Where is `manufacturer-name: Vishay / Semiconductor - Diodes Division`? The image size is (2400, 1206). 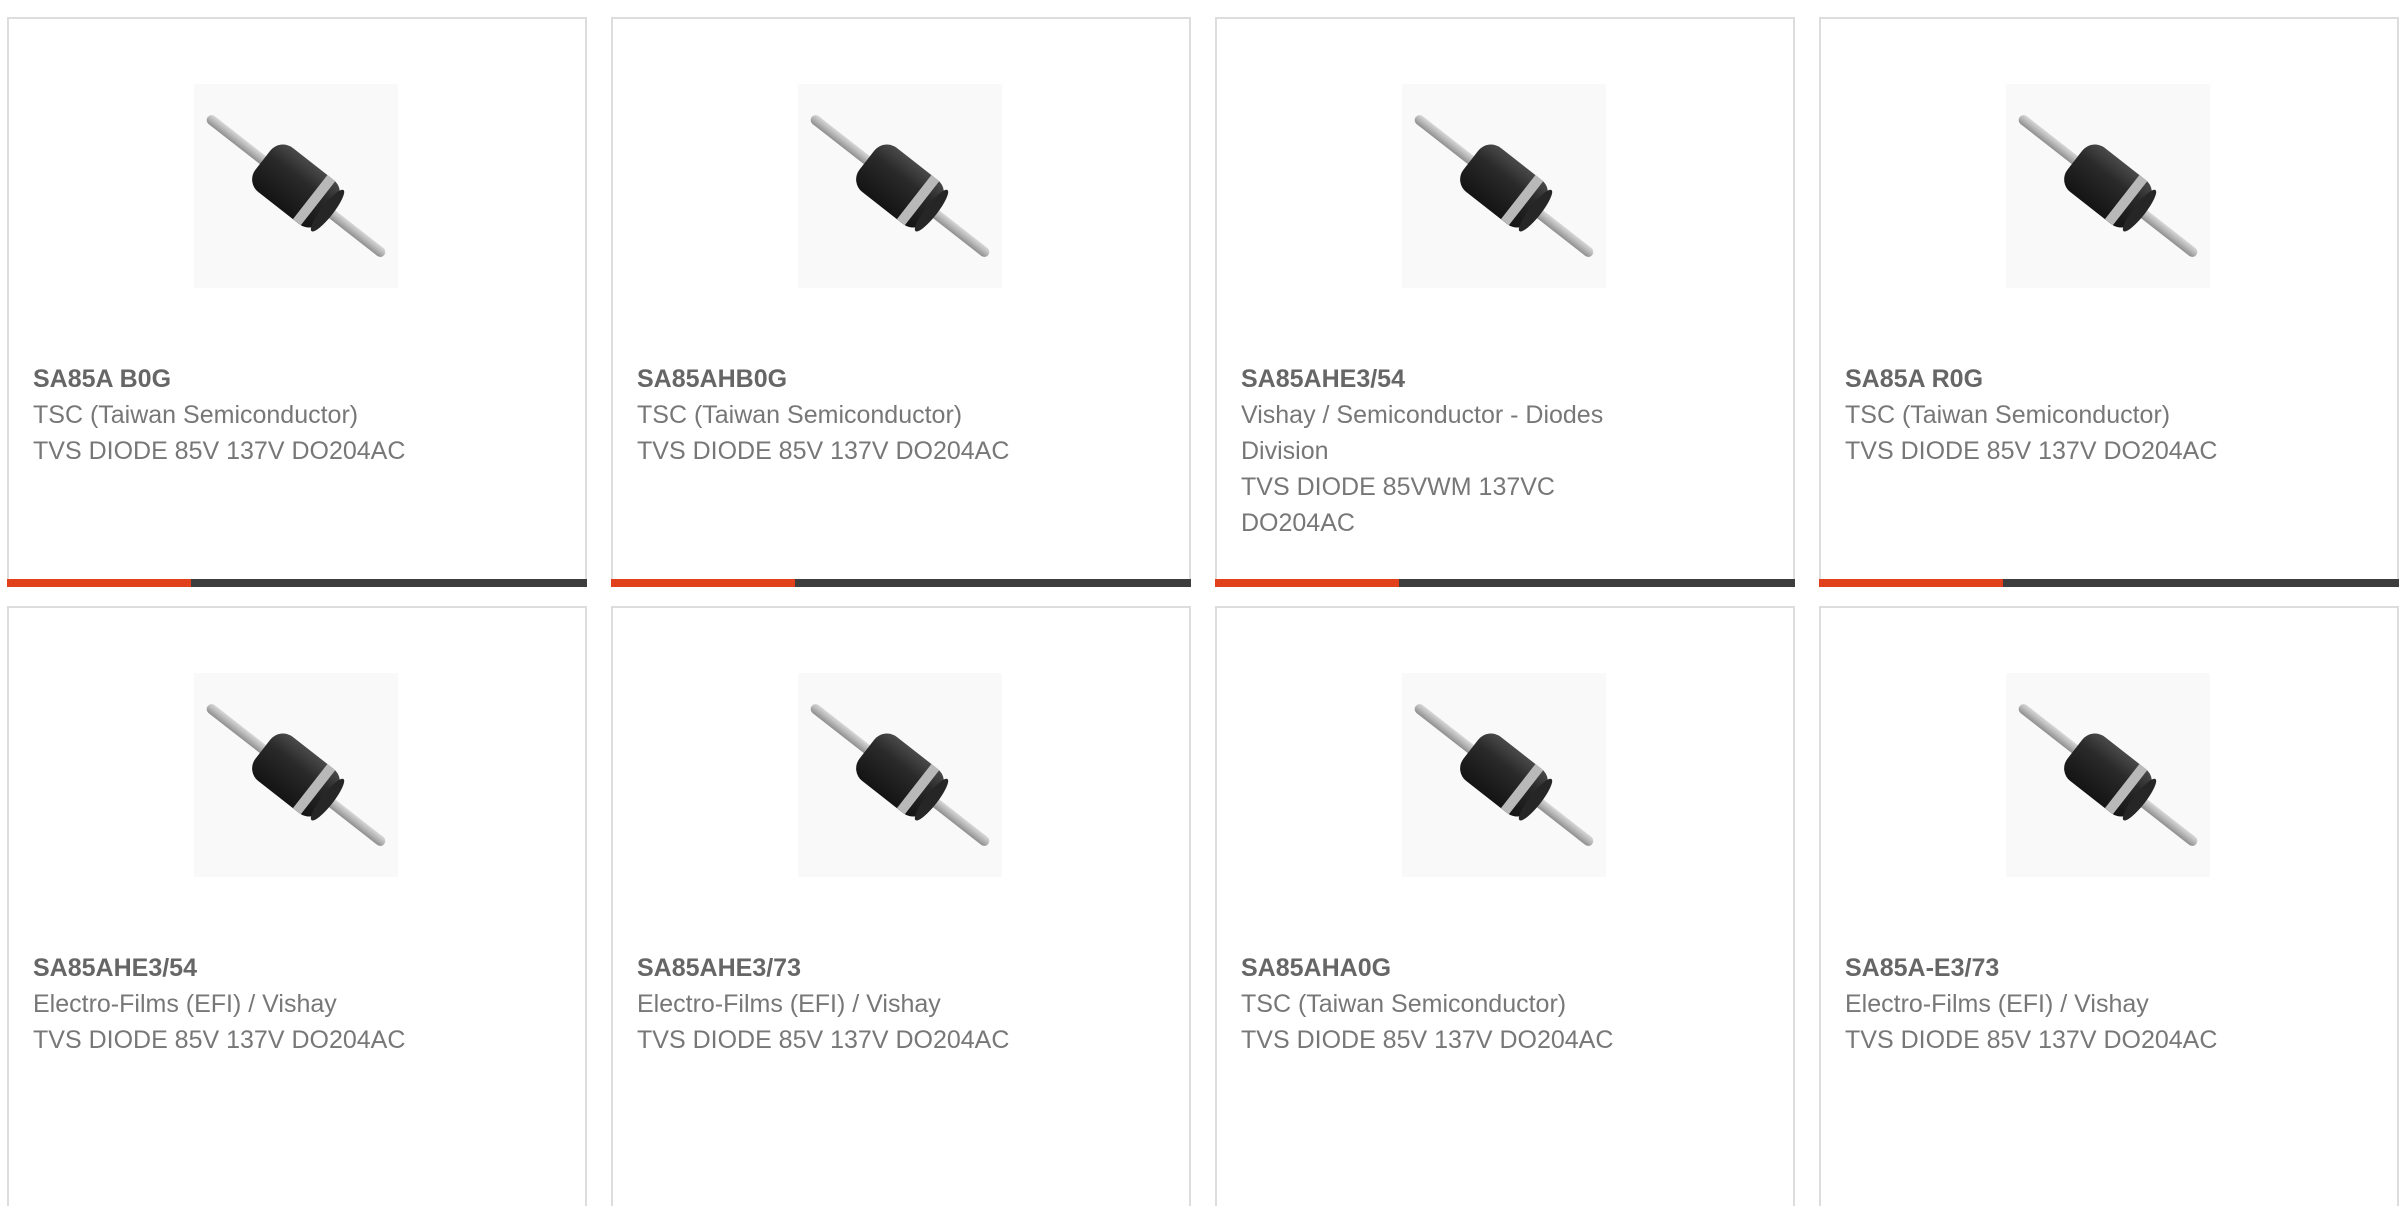
manufacturer-name: Vishay / Semiconductor - Diodes Division is located at coordinates (1422, 433).